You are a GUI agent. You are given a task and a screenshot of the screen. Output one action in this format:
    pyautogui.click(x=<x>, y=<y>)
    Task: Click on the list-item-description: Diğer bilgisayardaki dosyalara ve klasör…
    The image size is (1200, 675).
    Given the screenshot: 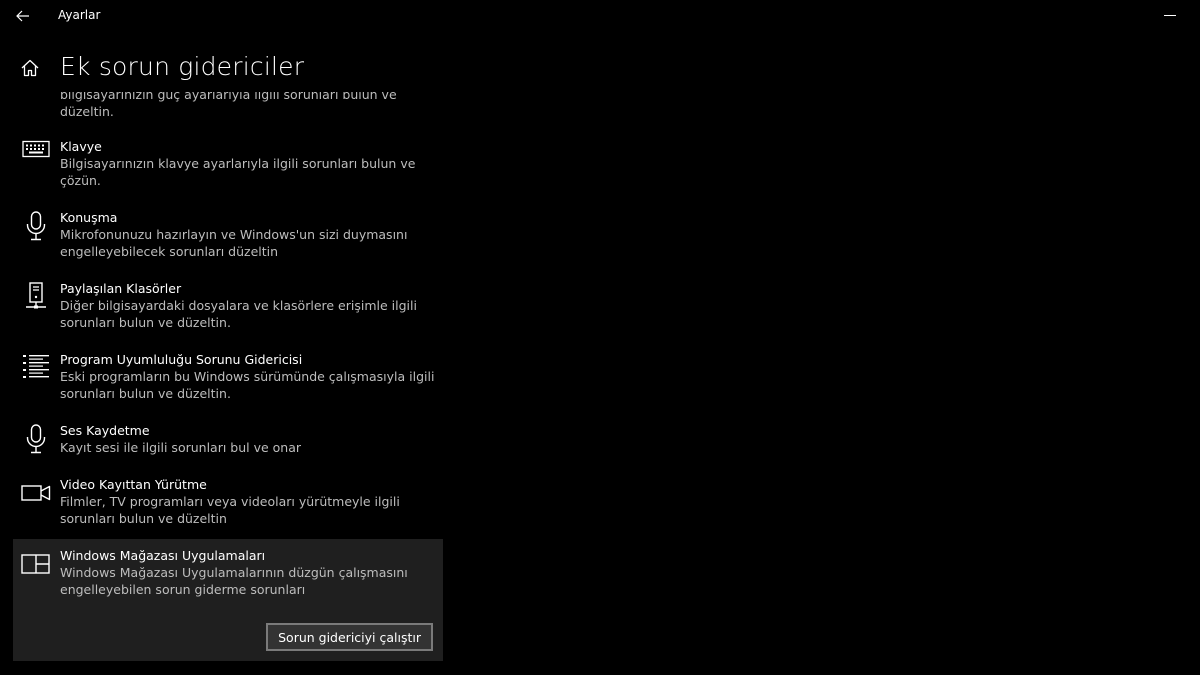 What is the action you would take?
    pyautogui.click(x=238, y=314)
    